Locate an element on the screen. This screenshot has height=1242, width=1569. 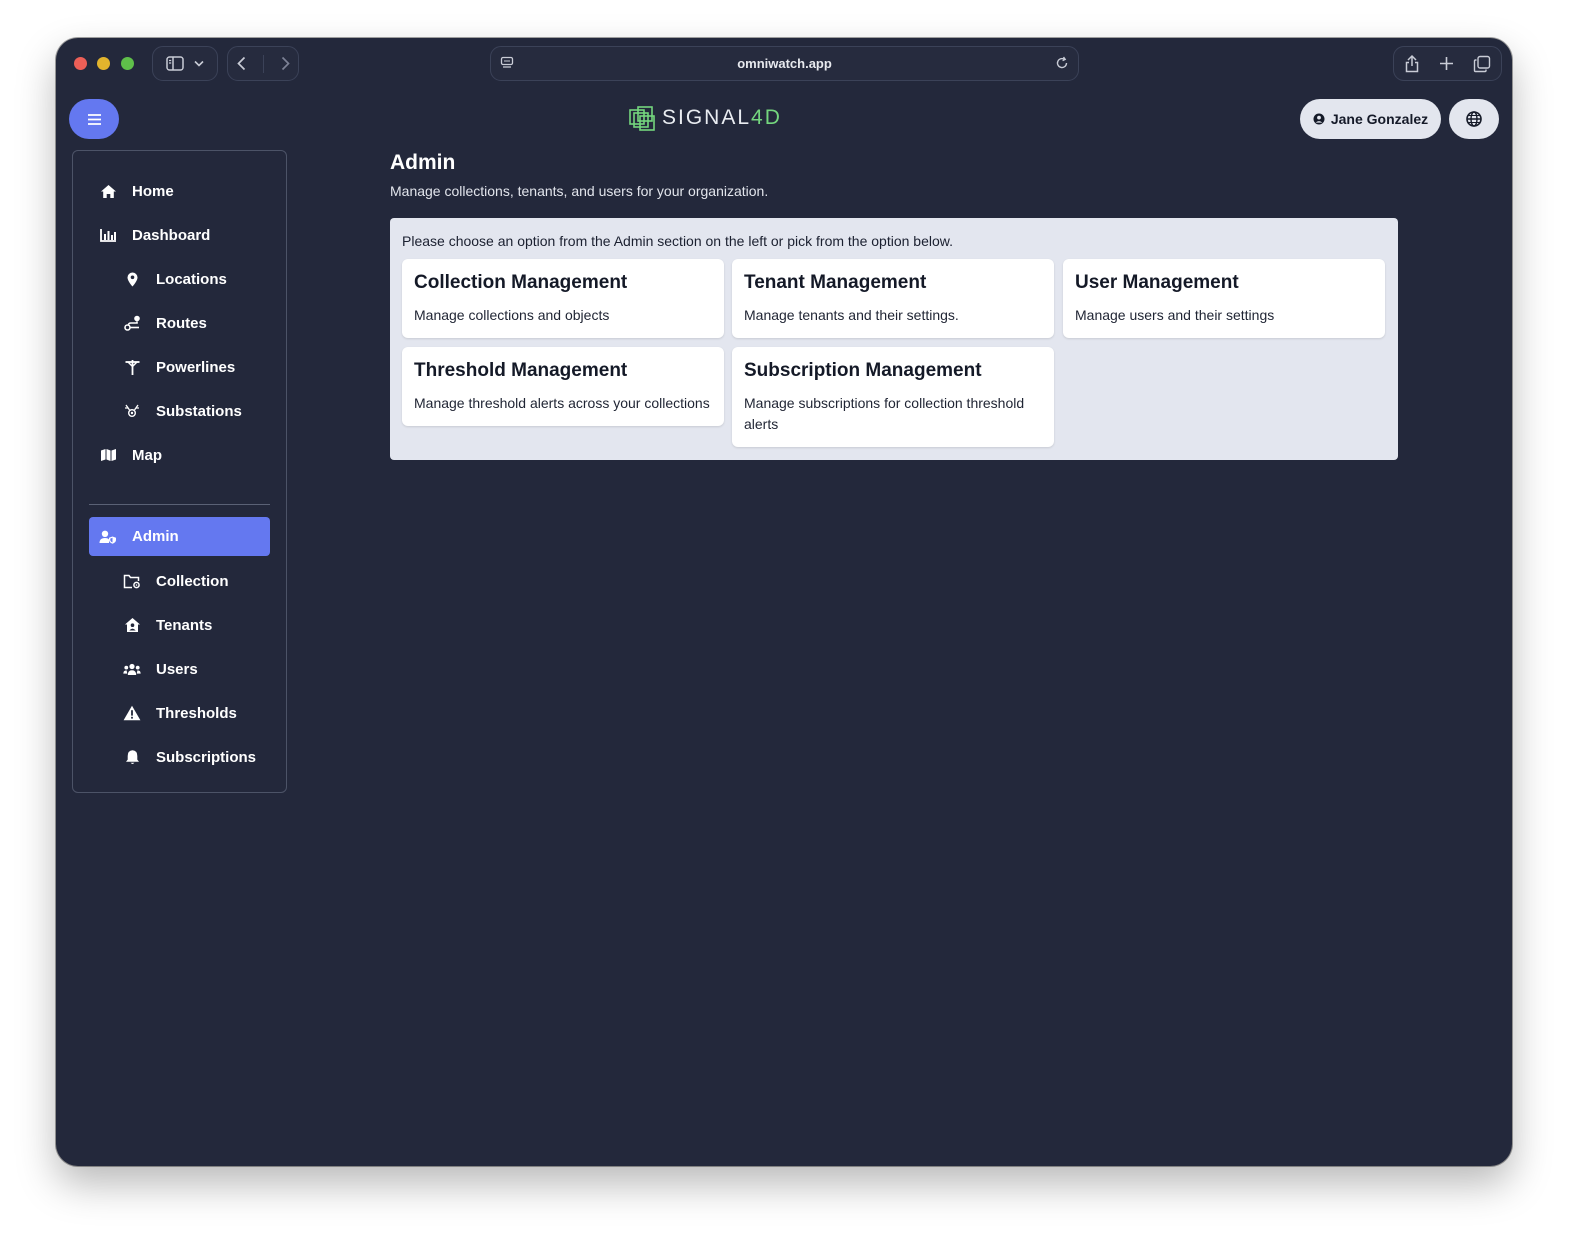
bar-chart-icon is located at coordinates (108, 235).